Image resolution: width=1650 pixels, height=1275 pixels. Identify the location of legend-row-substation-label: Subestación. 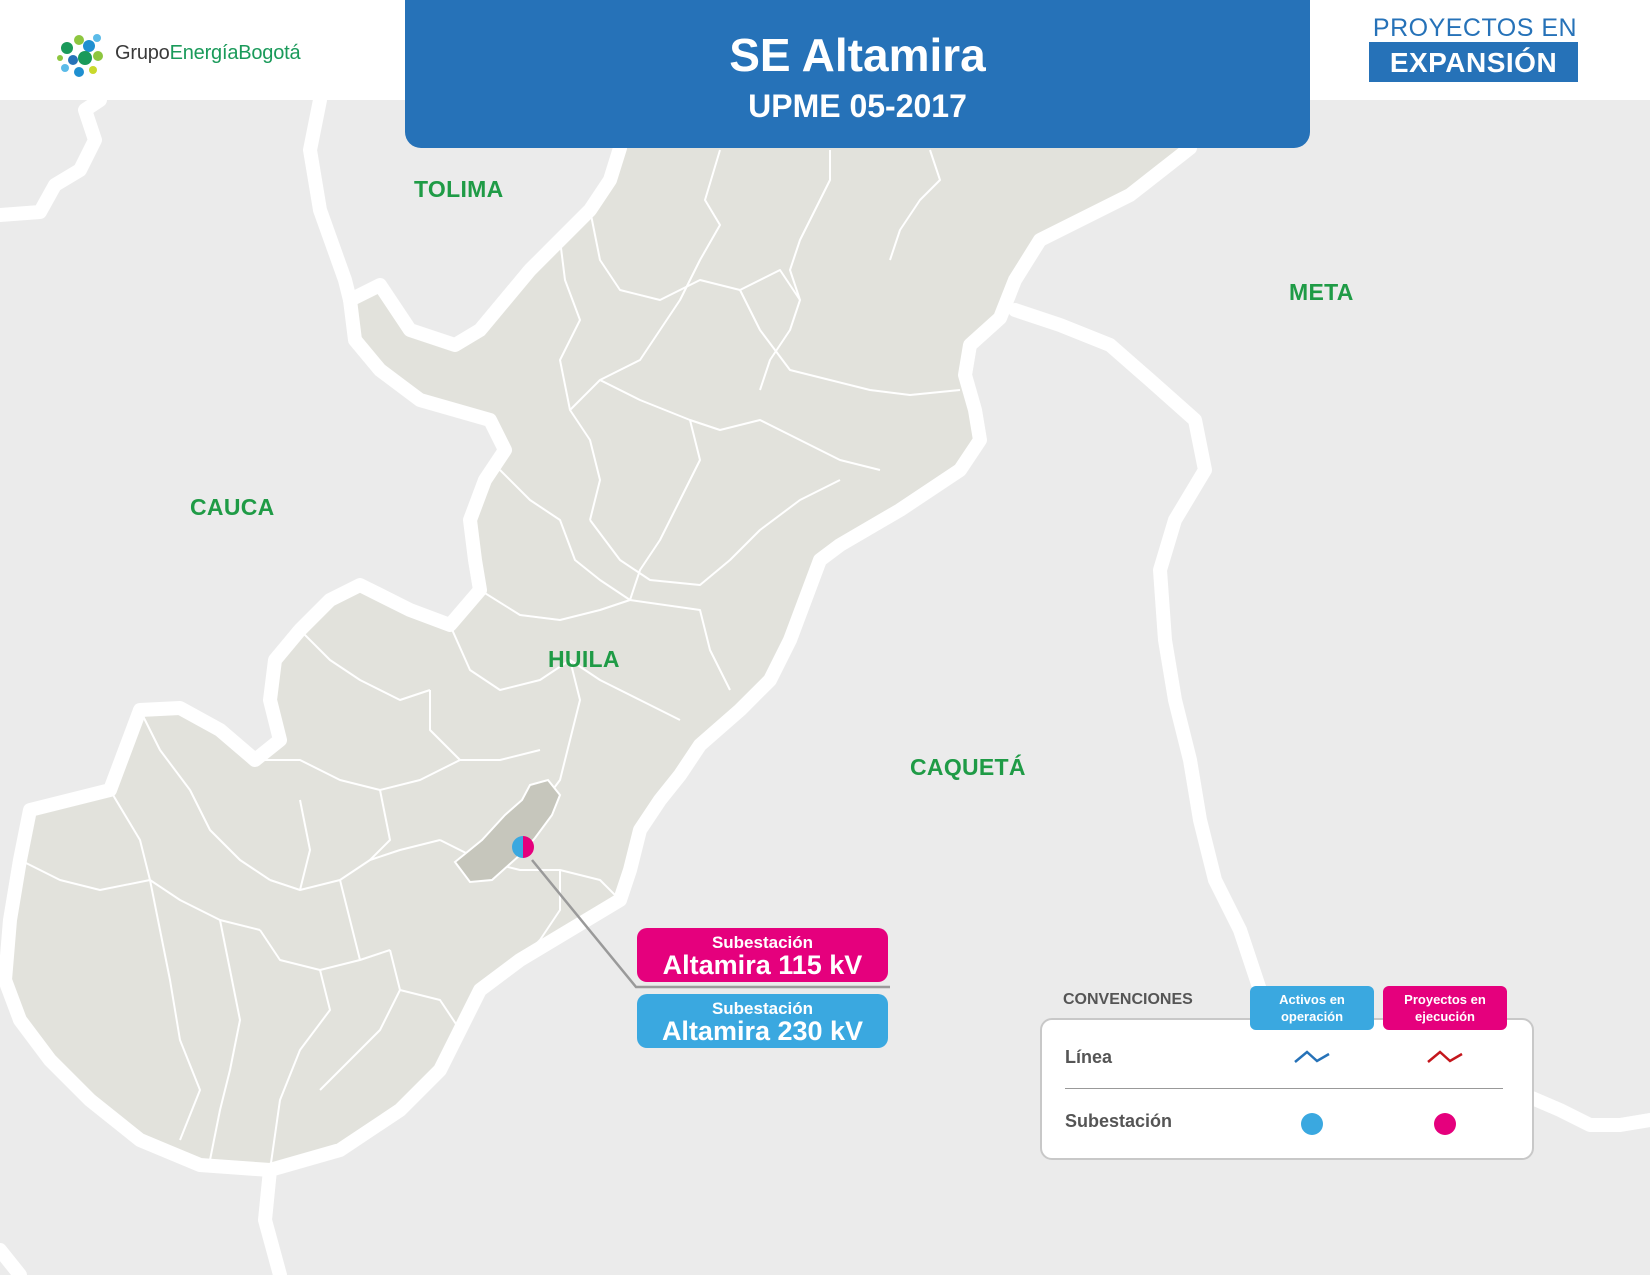
(1119, 1121).